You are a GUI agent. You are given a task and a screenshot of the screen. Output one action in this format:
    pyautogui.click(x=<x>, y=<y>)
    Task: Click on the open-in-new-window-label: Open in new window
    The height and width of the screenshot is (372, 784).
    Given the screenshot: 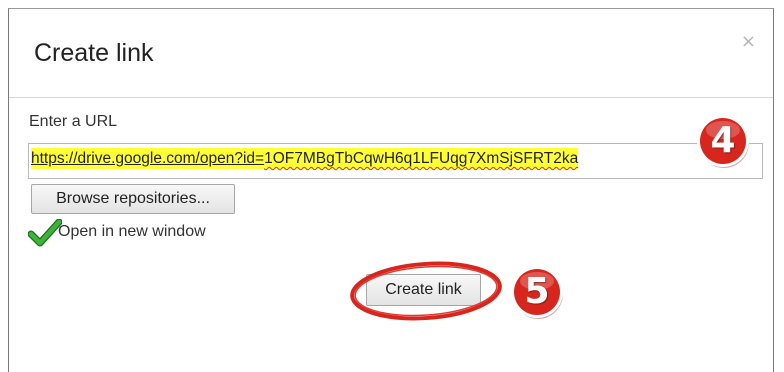 What is the action you would take?
    pyautogui.click(x=132, y=231)
    